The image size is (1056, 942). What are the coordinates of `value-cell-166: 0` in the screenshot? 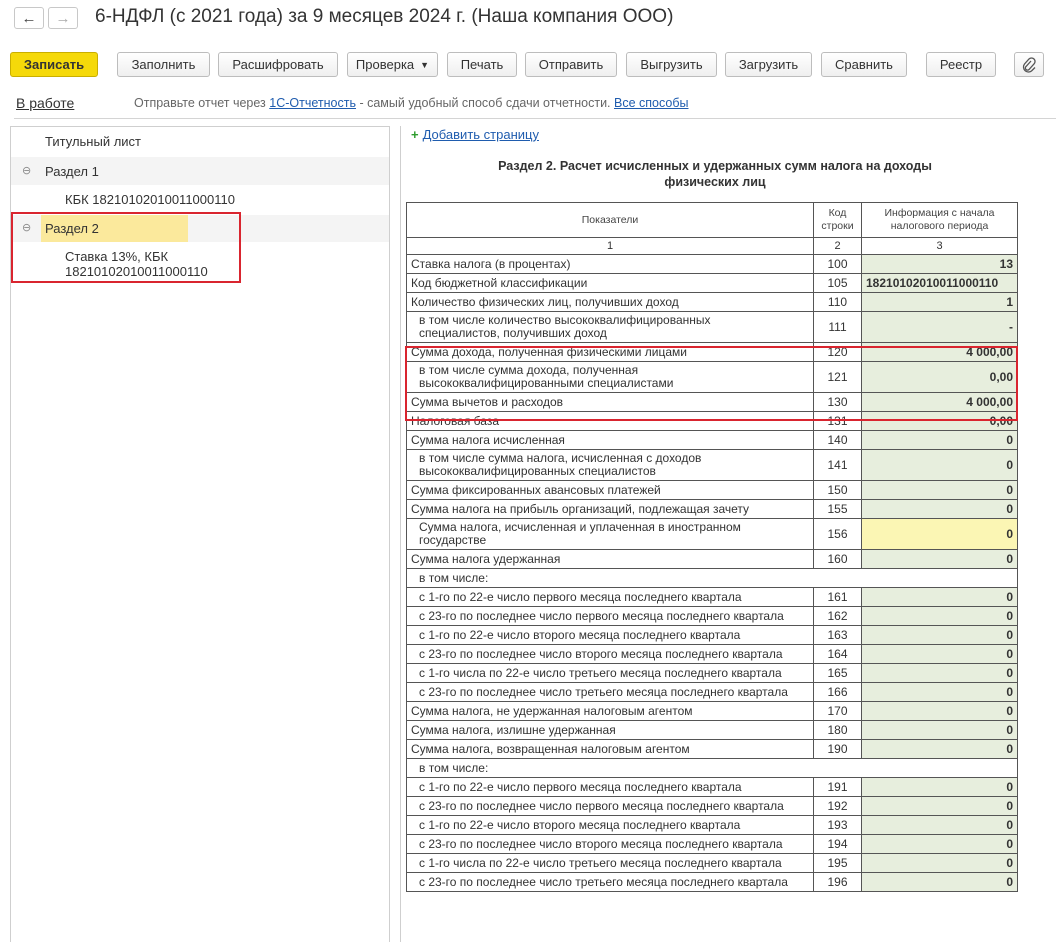 It's located at (939, 692).